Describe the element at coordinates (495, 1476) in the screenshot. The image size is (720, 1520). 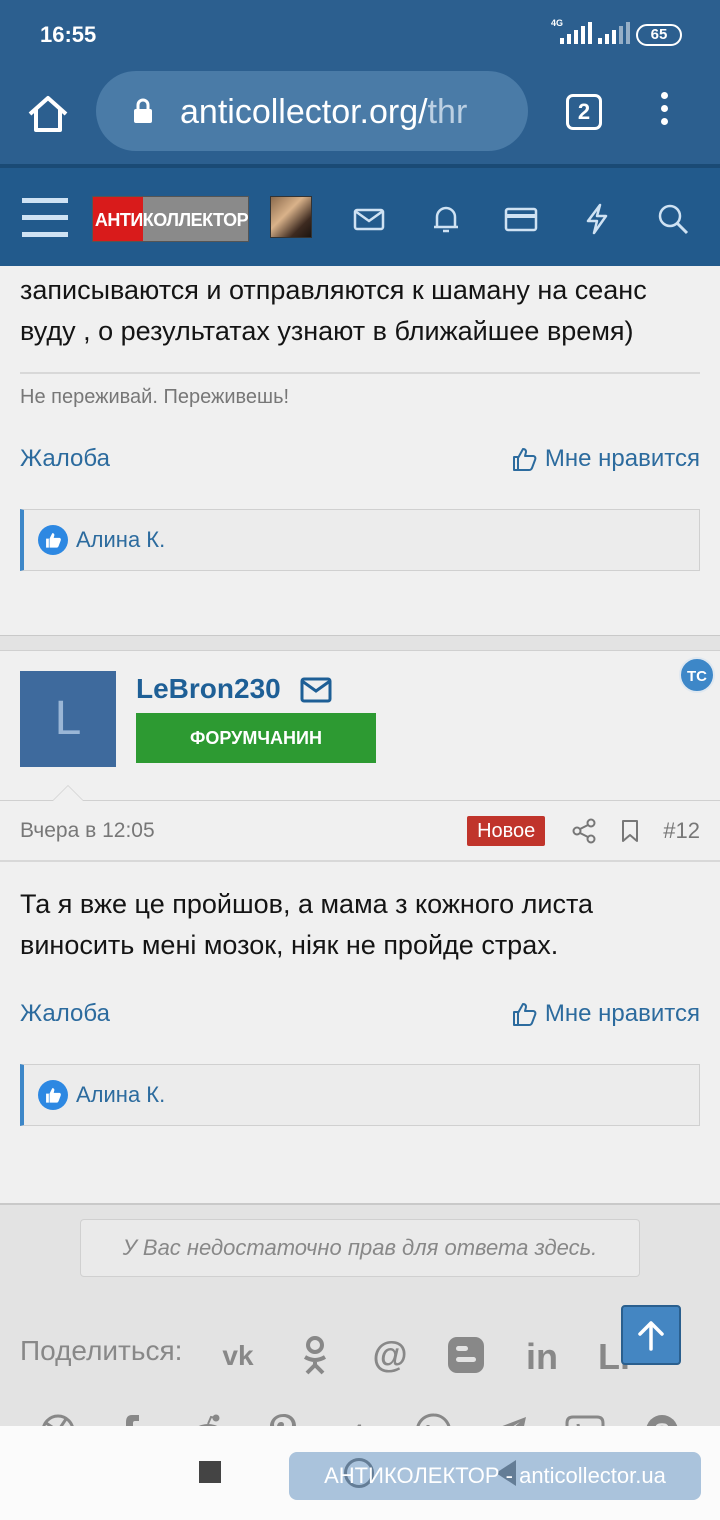
I see `watermark: АНТИКОЛЕКТОР - anticollector.ua` at that location.